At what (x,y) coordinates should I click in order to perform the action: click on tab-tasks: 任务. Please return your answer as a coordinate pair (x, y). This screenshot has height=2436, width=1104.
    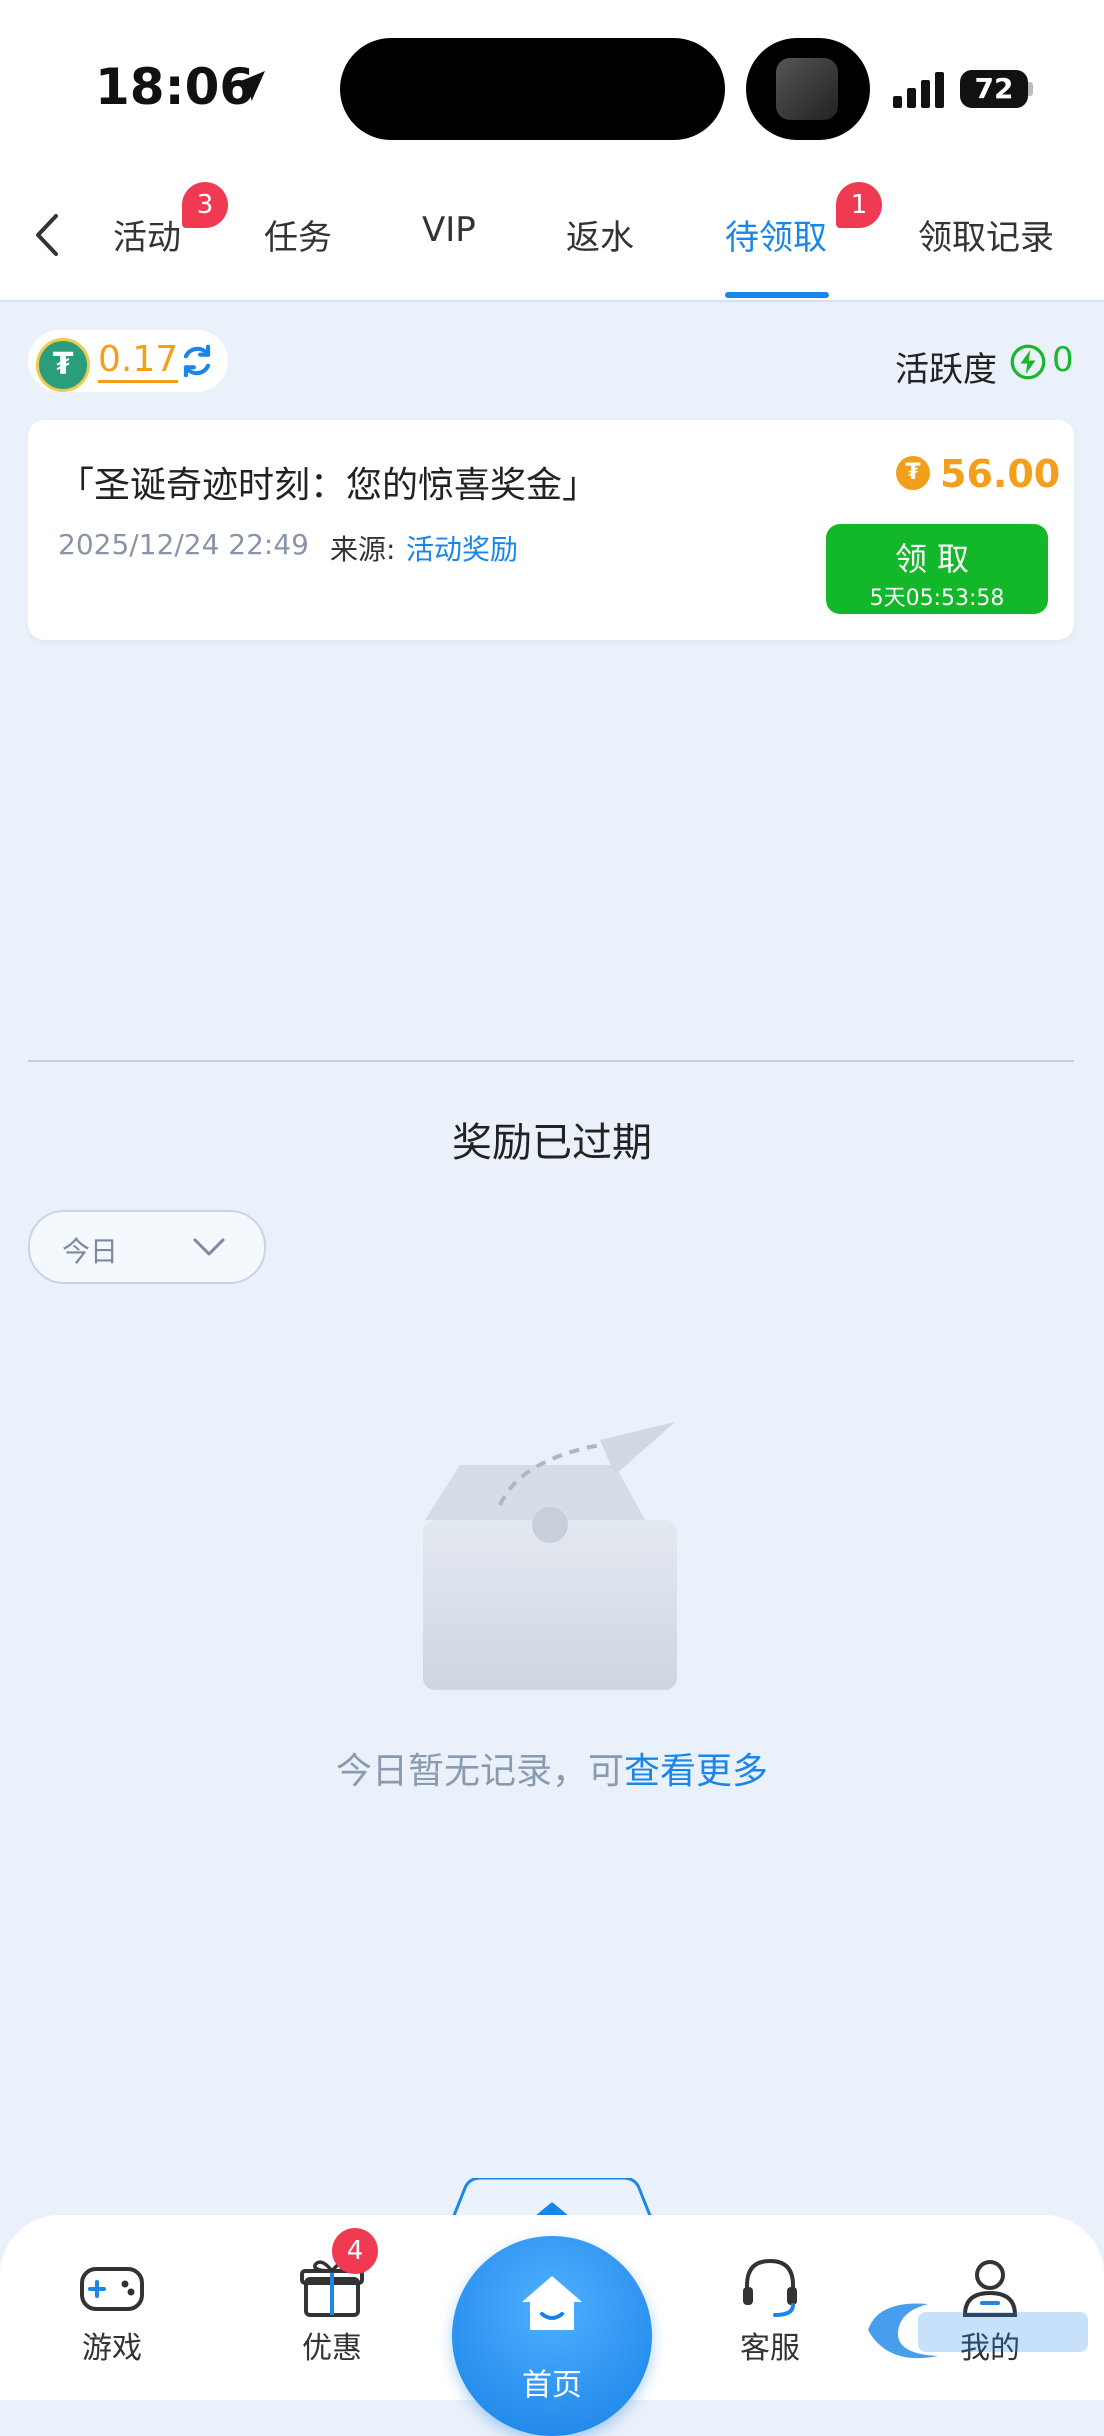
    Looking at the image, I should click on (298, 234).